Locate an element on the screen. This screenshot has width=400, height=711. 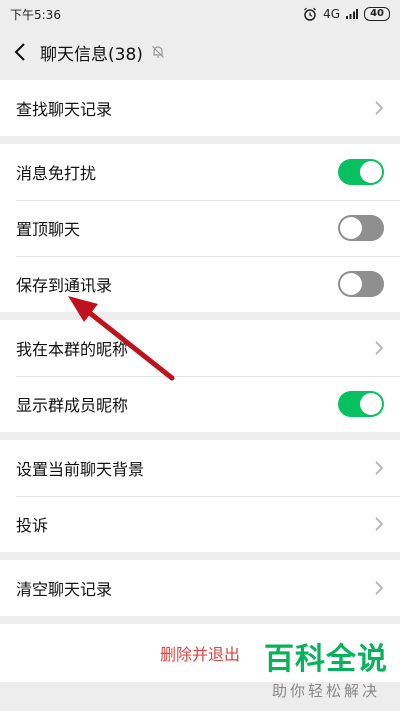
my-nickname-label: 我在本群的昵称 is located at coordinates (72, 349).